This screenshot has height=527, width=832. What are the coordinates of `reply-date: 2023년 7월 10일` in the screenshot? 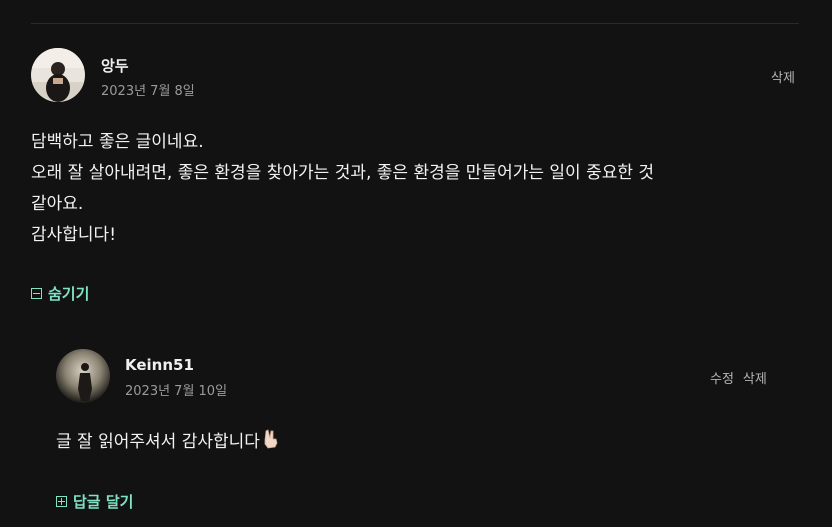 It's located at (176, 391).